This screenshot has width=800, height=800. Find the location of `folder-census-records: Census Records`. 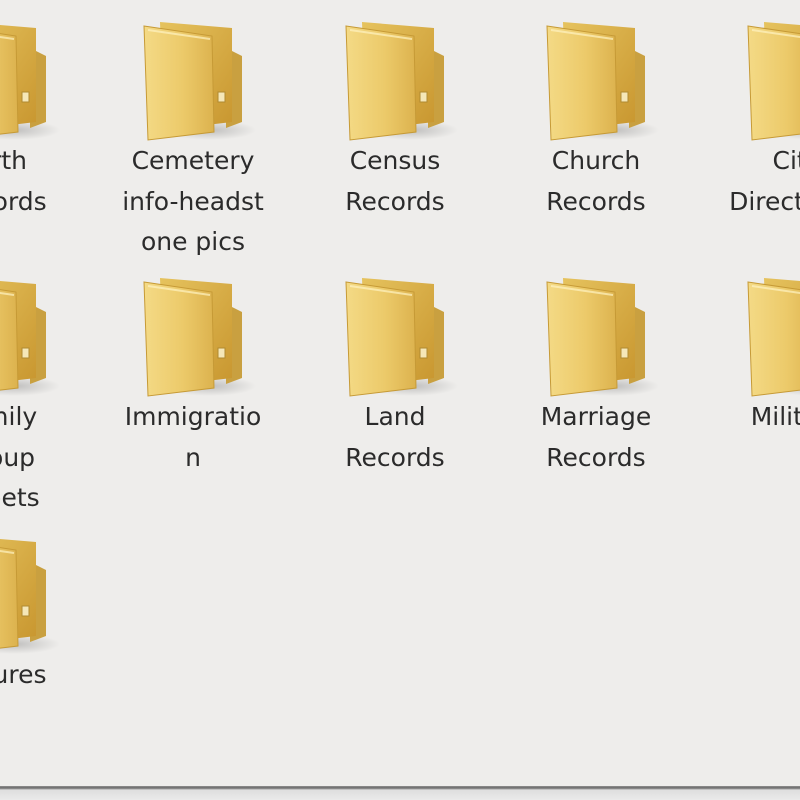

folder-census-records: Census Records is located at coordinates (395, 138).